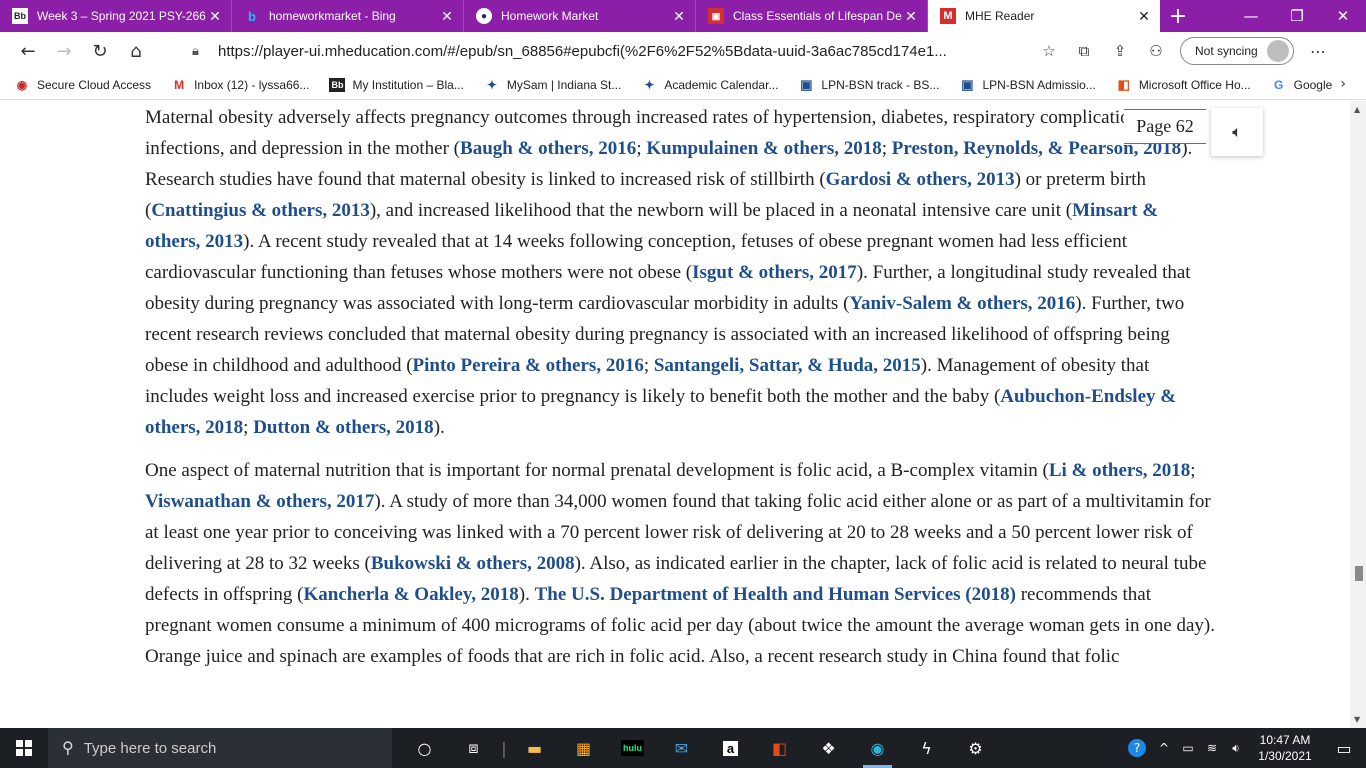 This screenshot has height=768, width=1366. What do you see at coordinates (787, 365) in the screenshot?
I see `citation-link: Santangeli, Sattar, & Huda, 2015` at bounding box center [787, 365].